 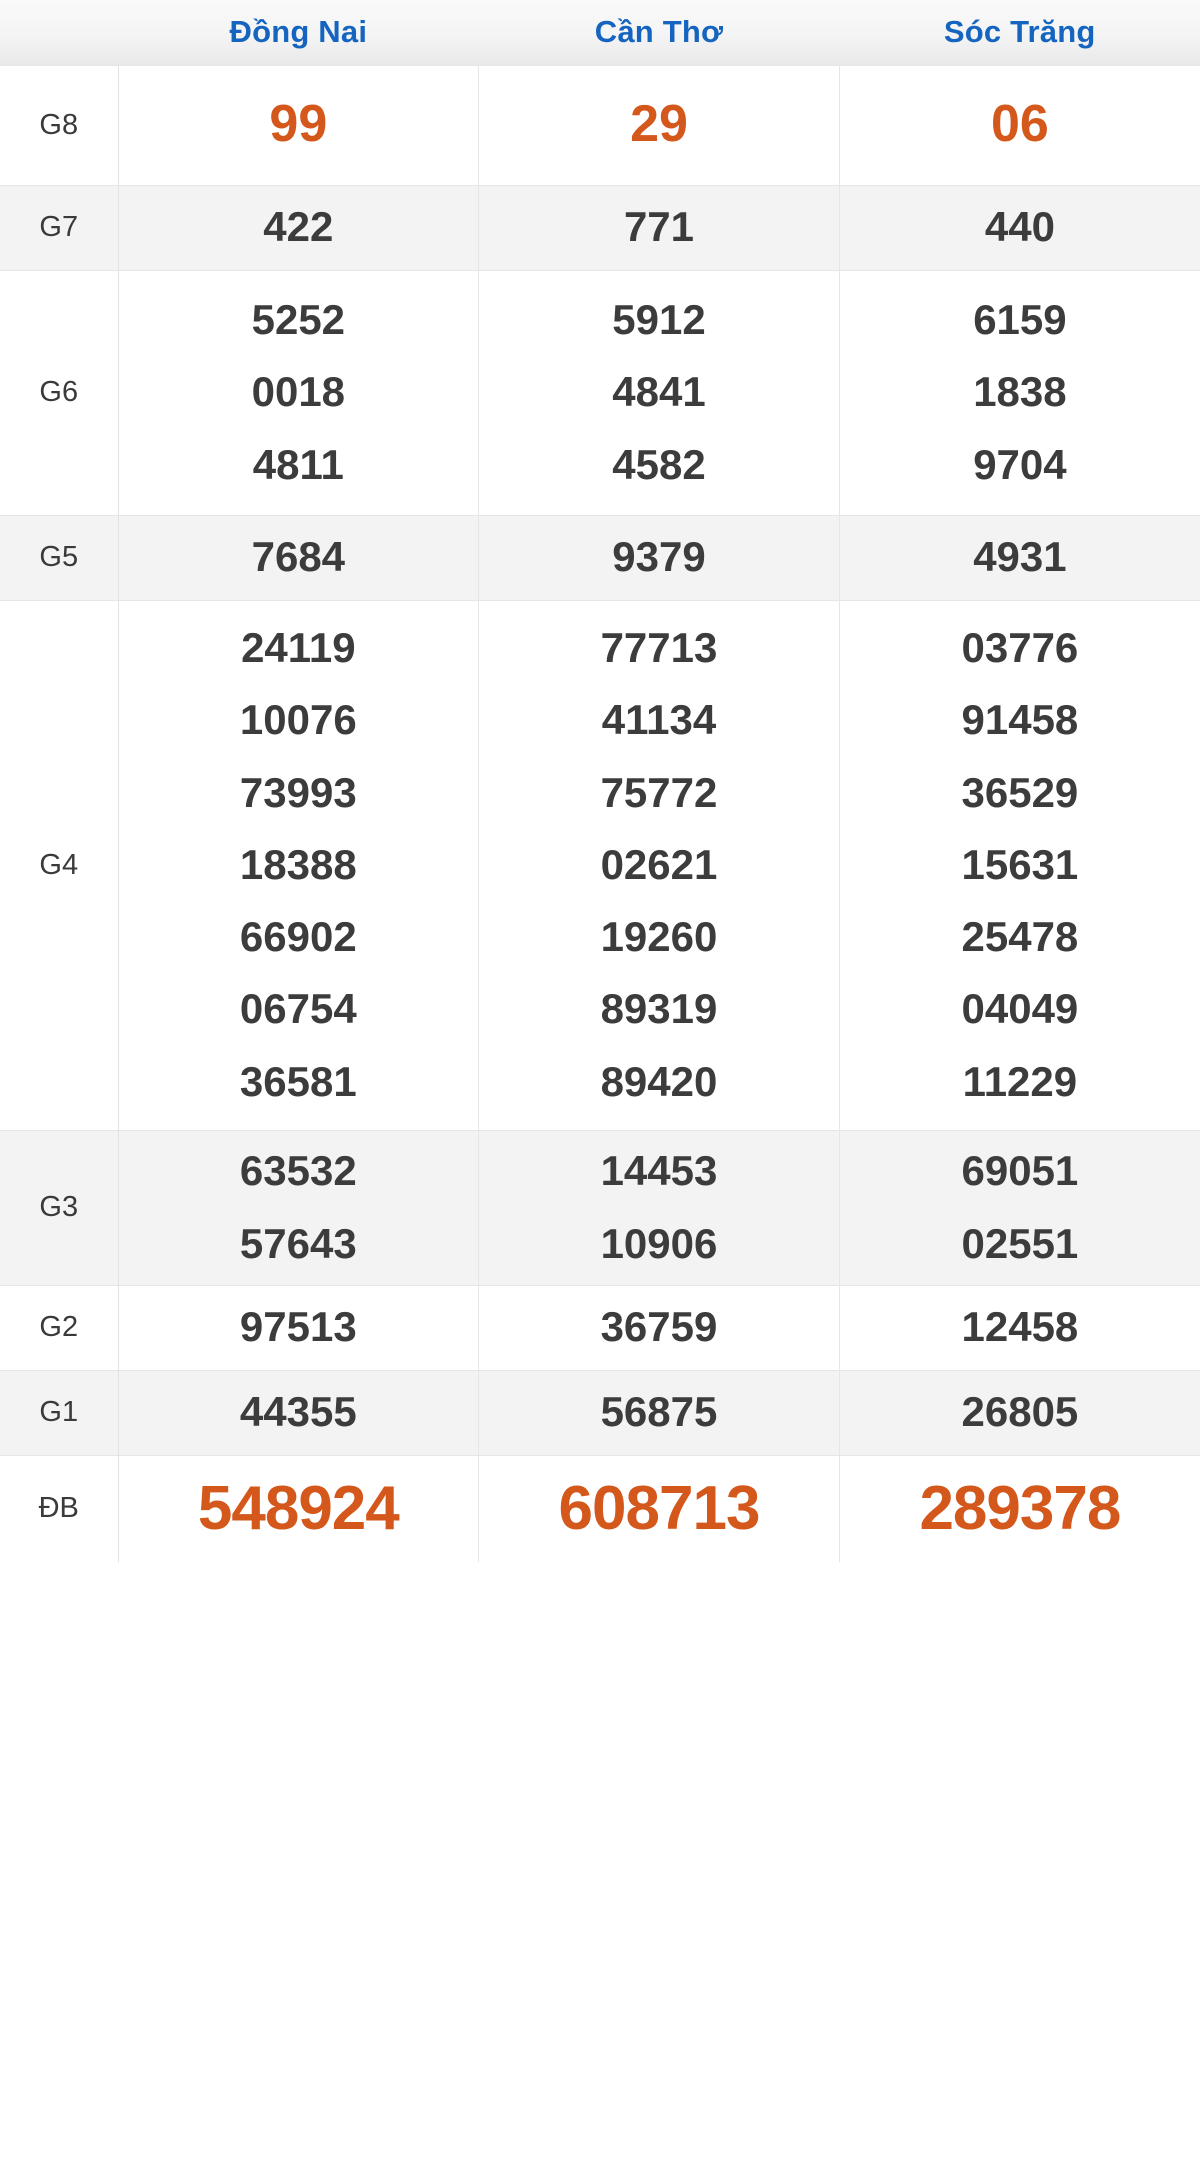 I want to click on prize-number: 440, so click(x=1019, y=227).